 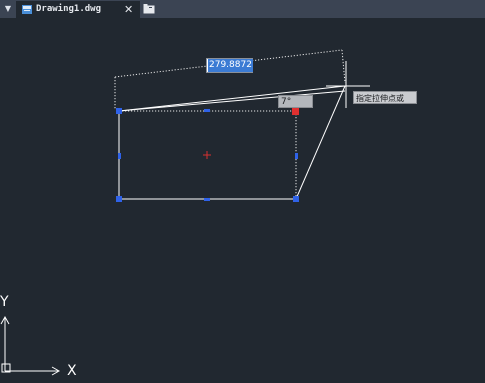 I want to click on document-tab-bar: ▼ Drawing1.dwg ✕, so click(x=242, y=9).